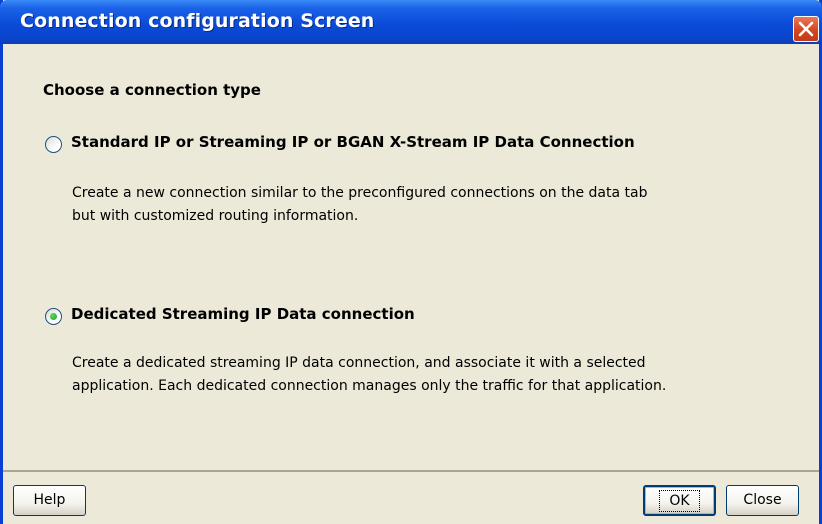 Image resolution: width=822 pixels, height=524 pixels. What do you see at coordinates (53, 144) in the screenshot?
I see `radio-standard-ip` at bounding box center [53, 144].